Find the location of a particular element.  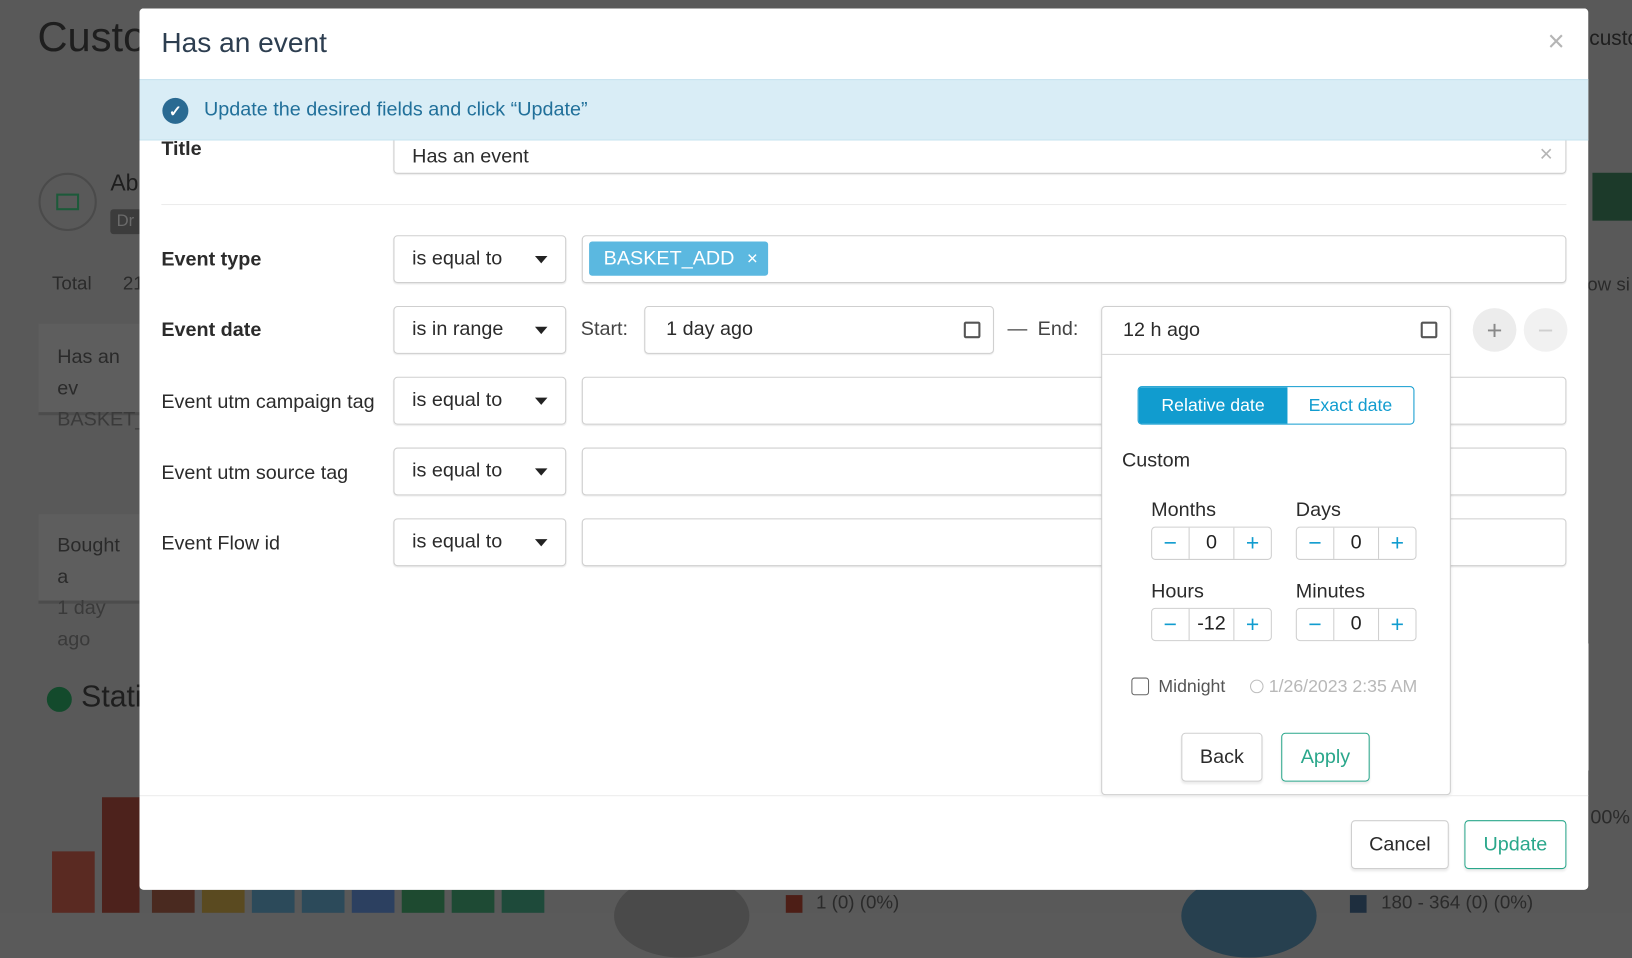

event-type-operator-select: is equal to is located at coordinates (480, 259).